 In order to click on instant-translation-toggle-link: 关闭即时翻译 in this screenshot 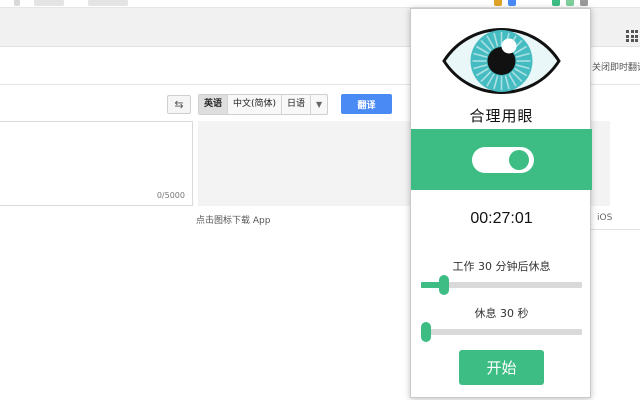, I will do `click(616, 66)`.